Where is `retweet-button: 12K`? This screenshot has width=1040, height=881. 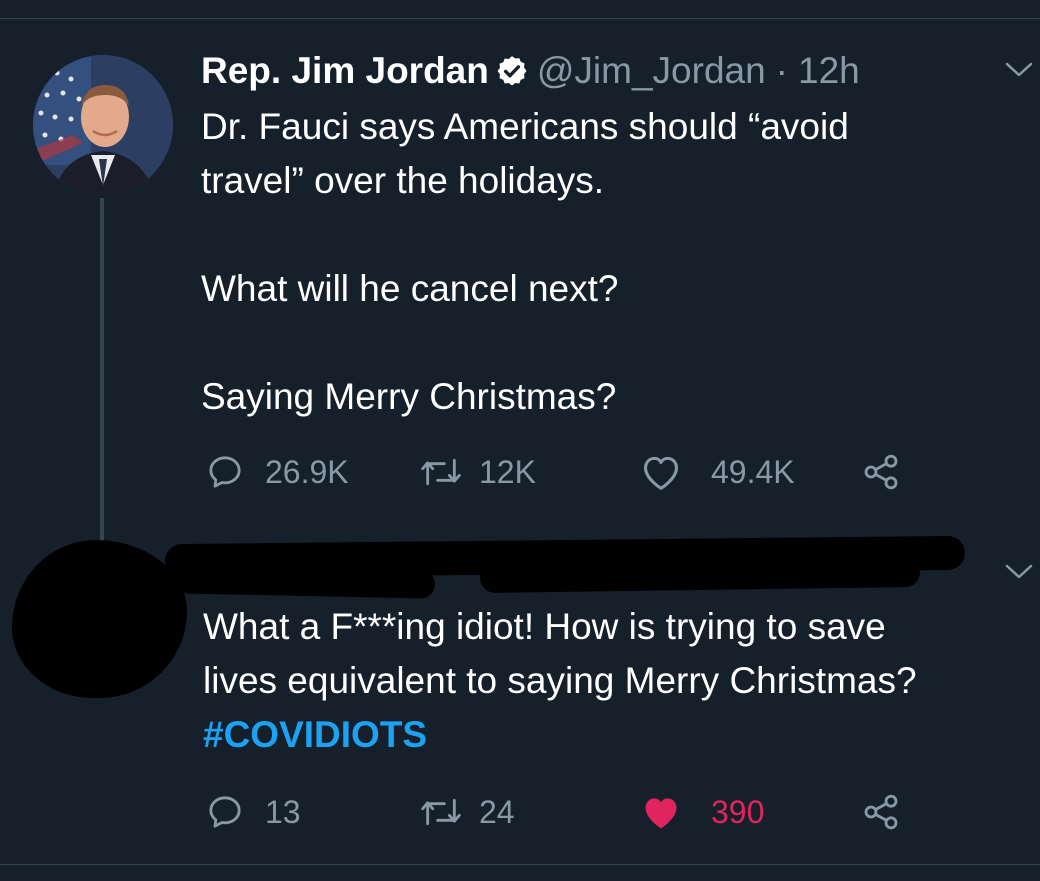 retweet-button: 12K is located at coordinates (477, 472).